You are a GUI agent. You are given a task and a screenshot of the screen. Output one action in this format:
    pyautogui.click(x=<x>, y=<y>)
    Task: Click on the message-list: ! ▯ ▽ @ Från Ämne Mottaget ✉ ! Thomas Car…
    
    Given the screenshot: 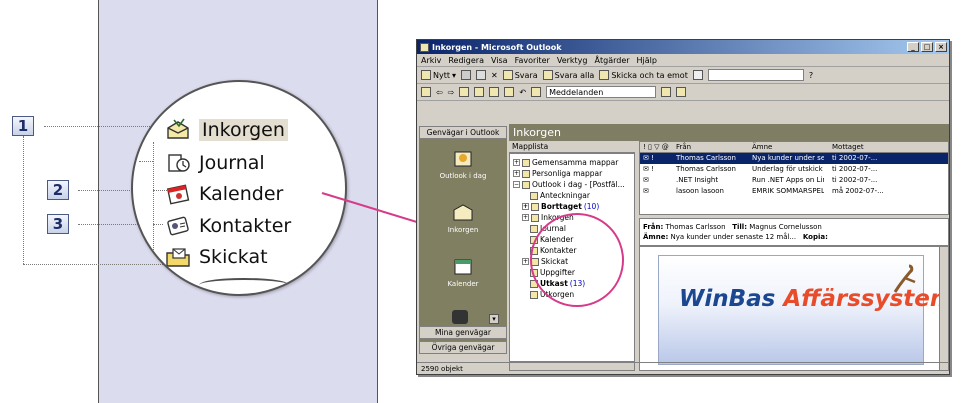 What is the action you would take?
    pyautogui.click(x=794, y=178)
    